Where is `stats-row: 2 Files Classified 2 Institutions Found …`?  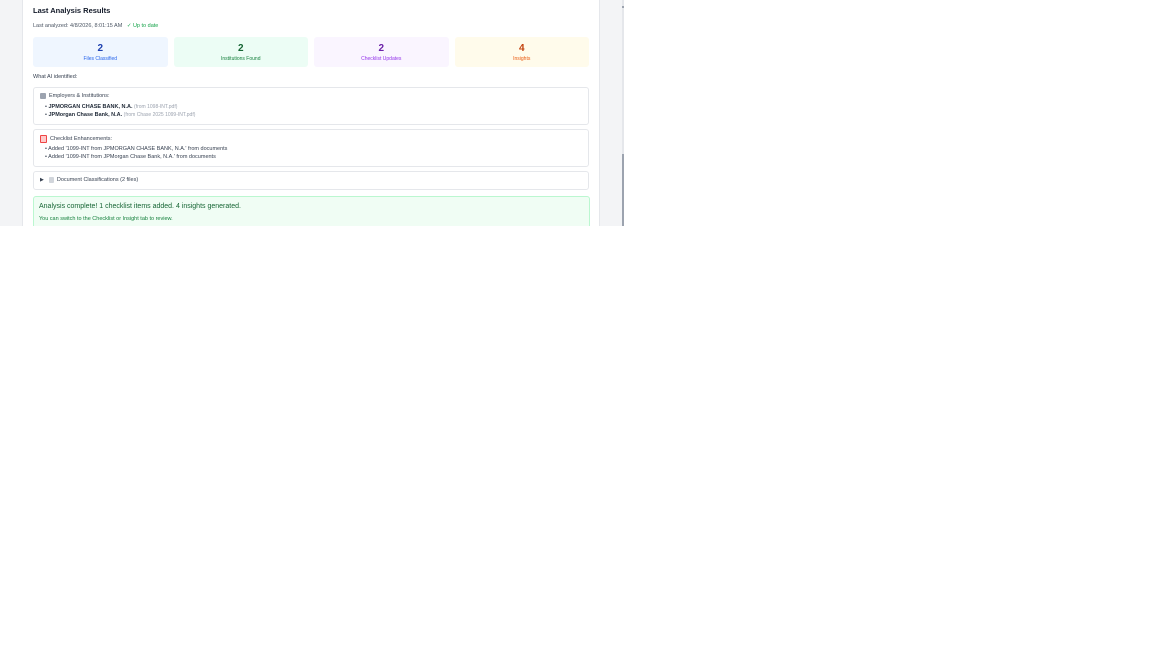 stats-row: 2 Files Classified 2 Institutions Found … is located at coordinates (311, 52).